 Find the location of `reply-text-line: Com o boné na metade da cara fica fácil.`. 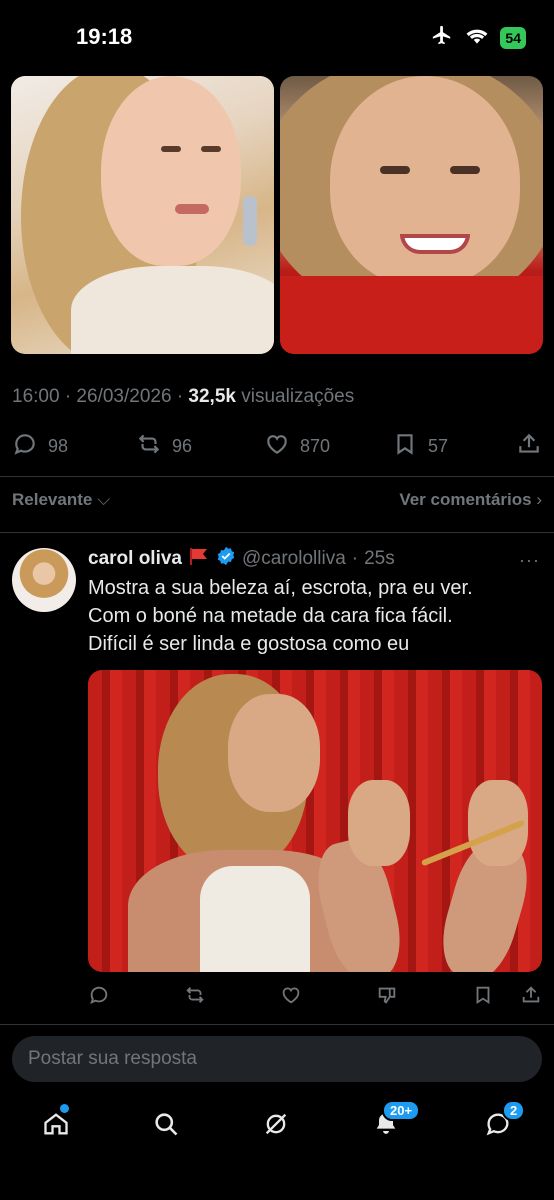

reply-text-line: Com o boné na metade da cara fica fácil. is located at coordinates (270, 616).